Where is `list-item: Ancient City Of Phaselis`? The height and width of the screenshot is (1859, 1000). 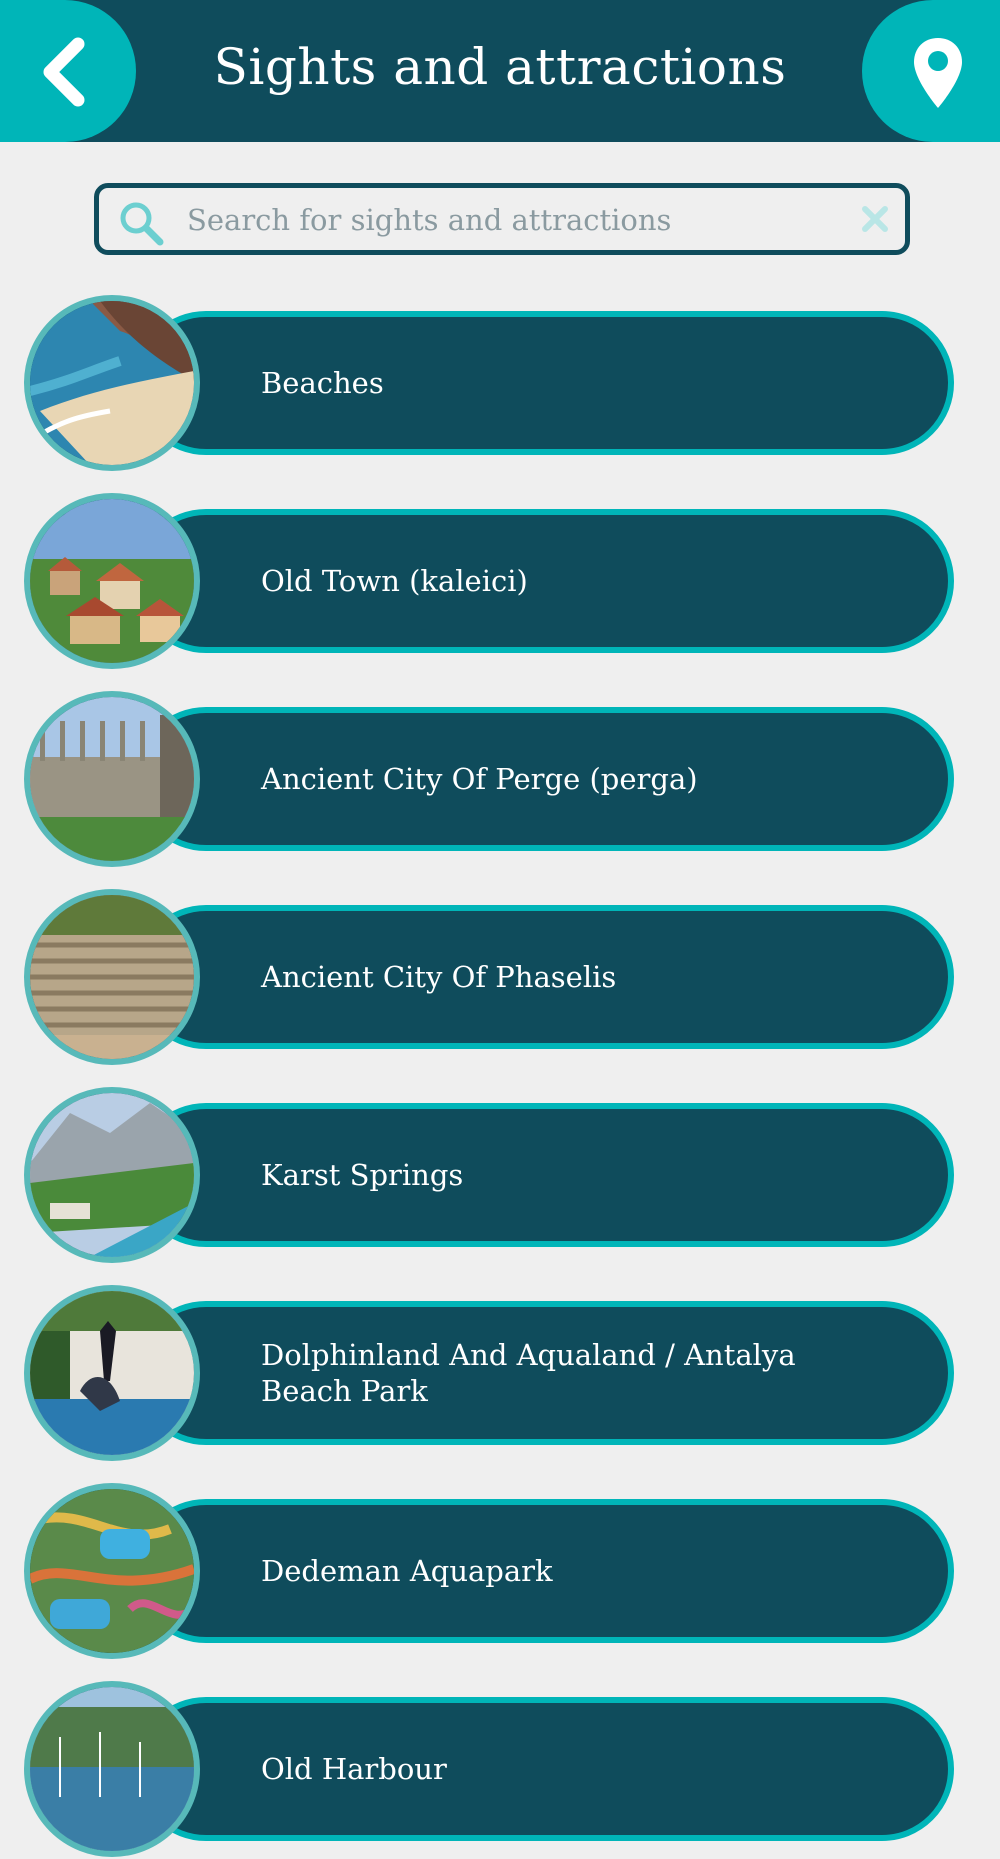
list-item: Ancient City Of Phaselis is located at coordinates (489, 978).